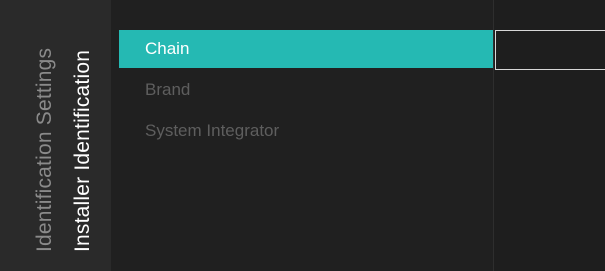 This screenshot has width=605, height=271. What do you see at coordinates (82, 150) in the screenshot?
I see `breadcrumb-current-title: Installer Identification` at bounding box center [82, 150].